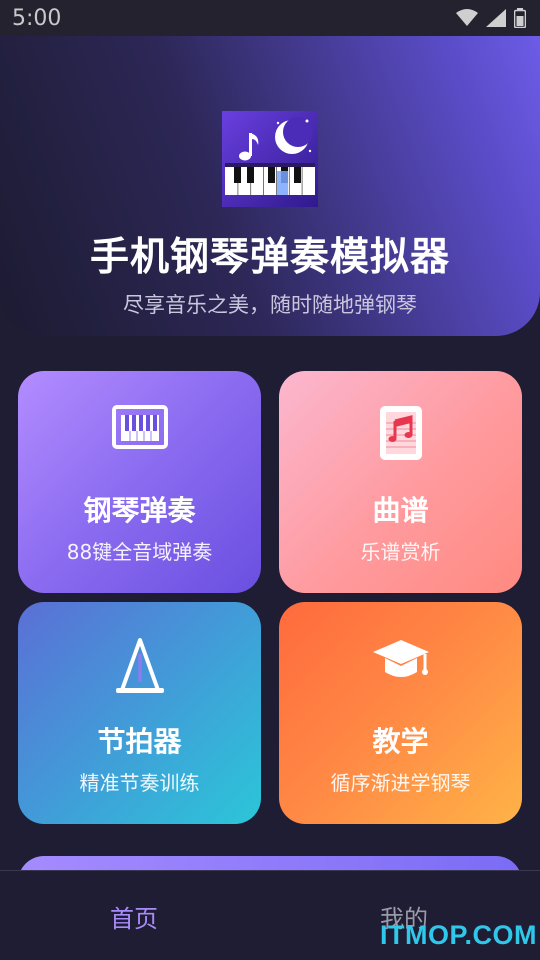 The width and height of the screenshot is (540, 960). Describe the element at coordinates (139, 783) in the screenshot. I see `card-subtitle: 精准节奏训练` at that location.